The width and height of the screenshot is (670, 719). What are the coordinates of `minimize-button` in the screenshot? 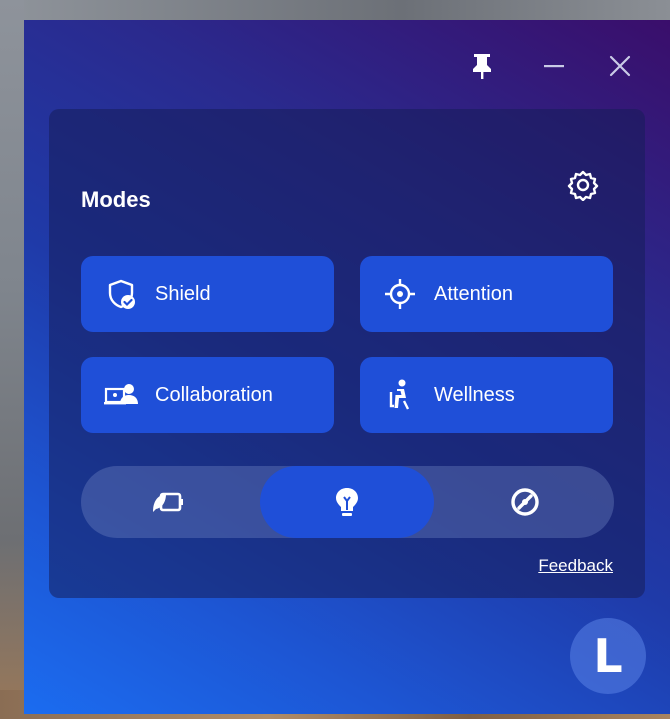 It's located at (554, 66).